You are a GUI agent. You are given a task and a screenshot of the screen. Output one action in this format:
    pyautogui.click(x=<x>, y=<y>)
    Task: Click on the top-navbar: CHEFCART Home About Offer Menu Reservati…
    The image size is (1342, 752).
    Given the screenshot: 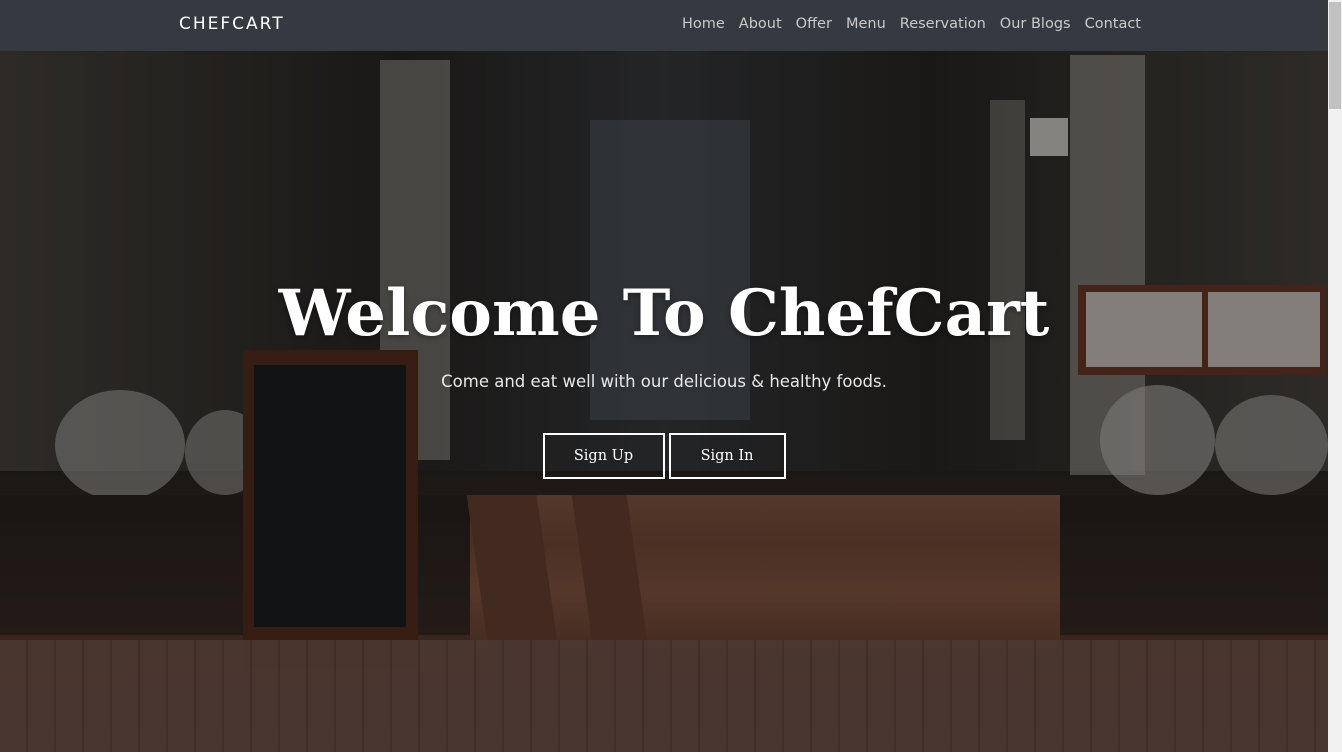 What is the action you would take?
    pyautogui.click(x=664, y=25)
    